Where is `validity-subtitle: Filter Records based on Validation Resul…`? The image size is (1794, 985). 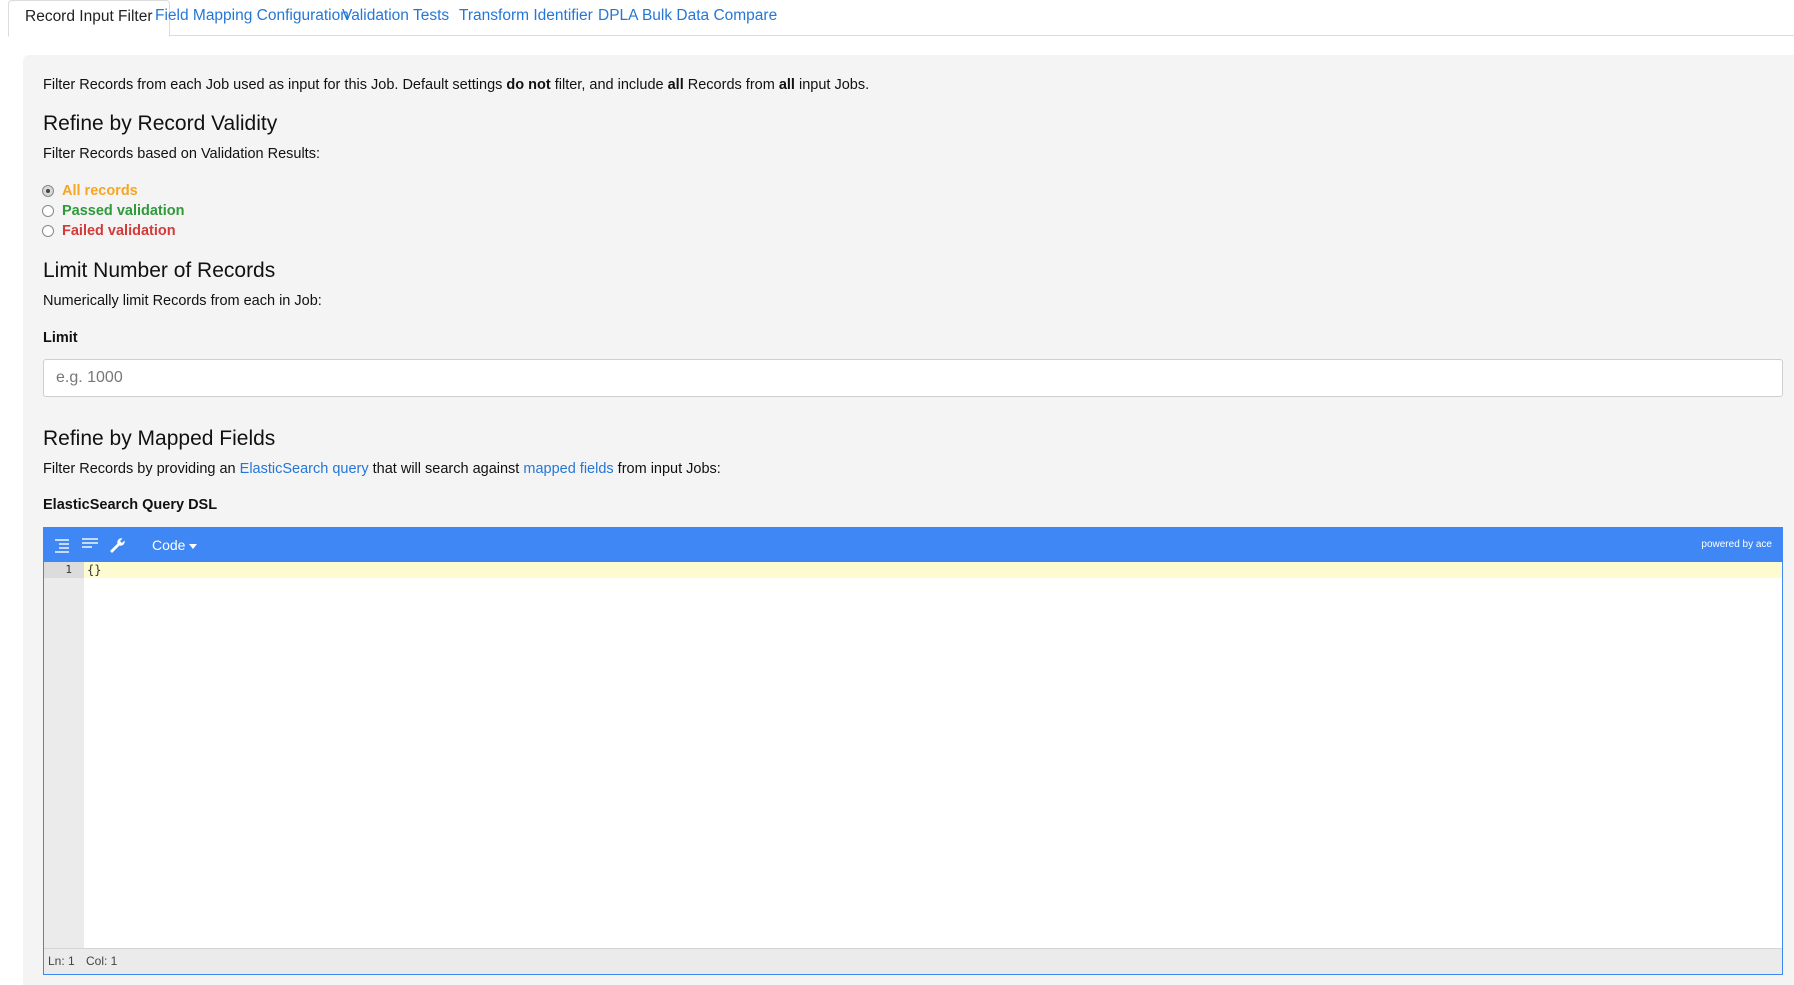 validity-subtitle: Filter Records based on Validation Resul… is located at coordinates (181, 154).